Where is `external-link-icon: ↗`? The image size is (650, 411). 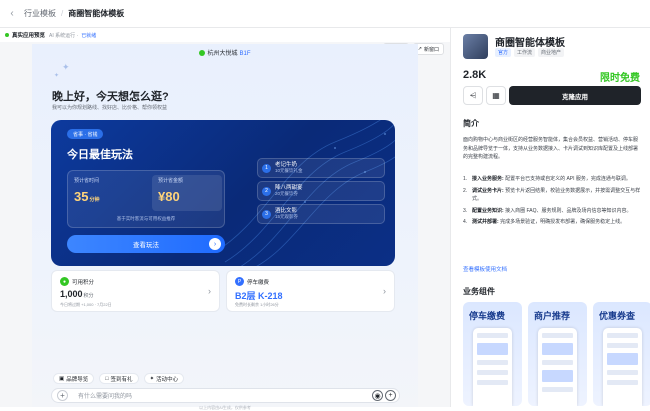 external-link-icon: ↗ is located at coordinates (419, 49).